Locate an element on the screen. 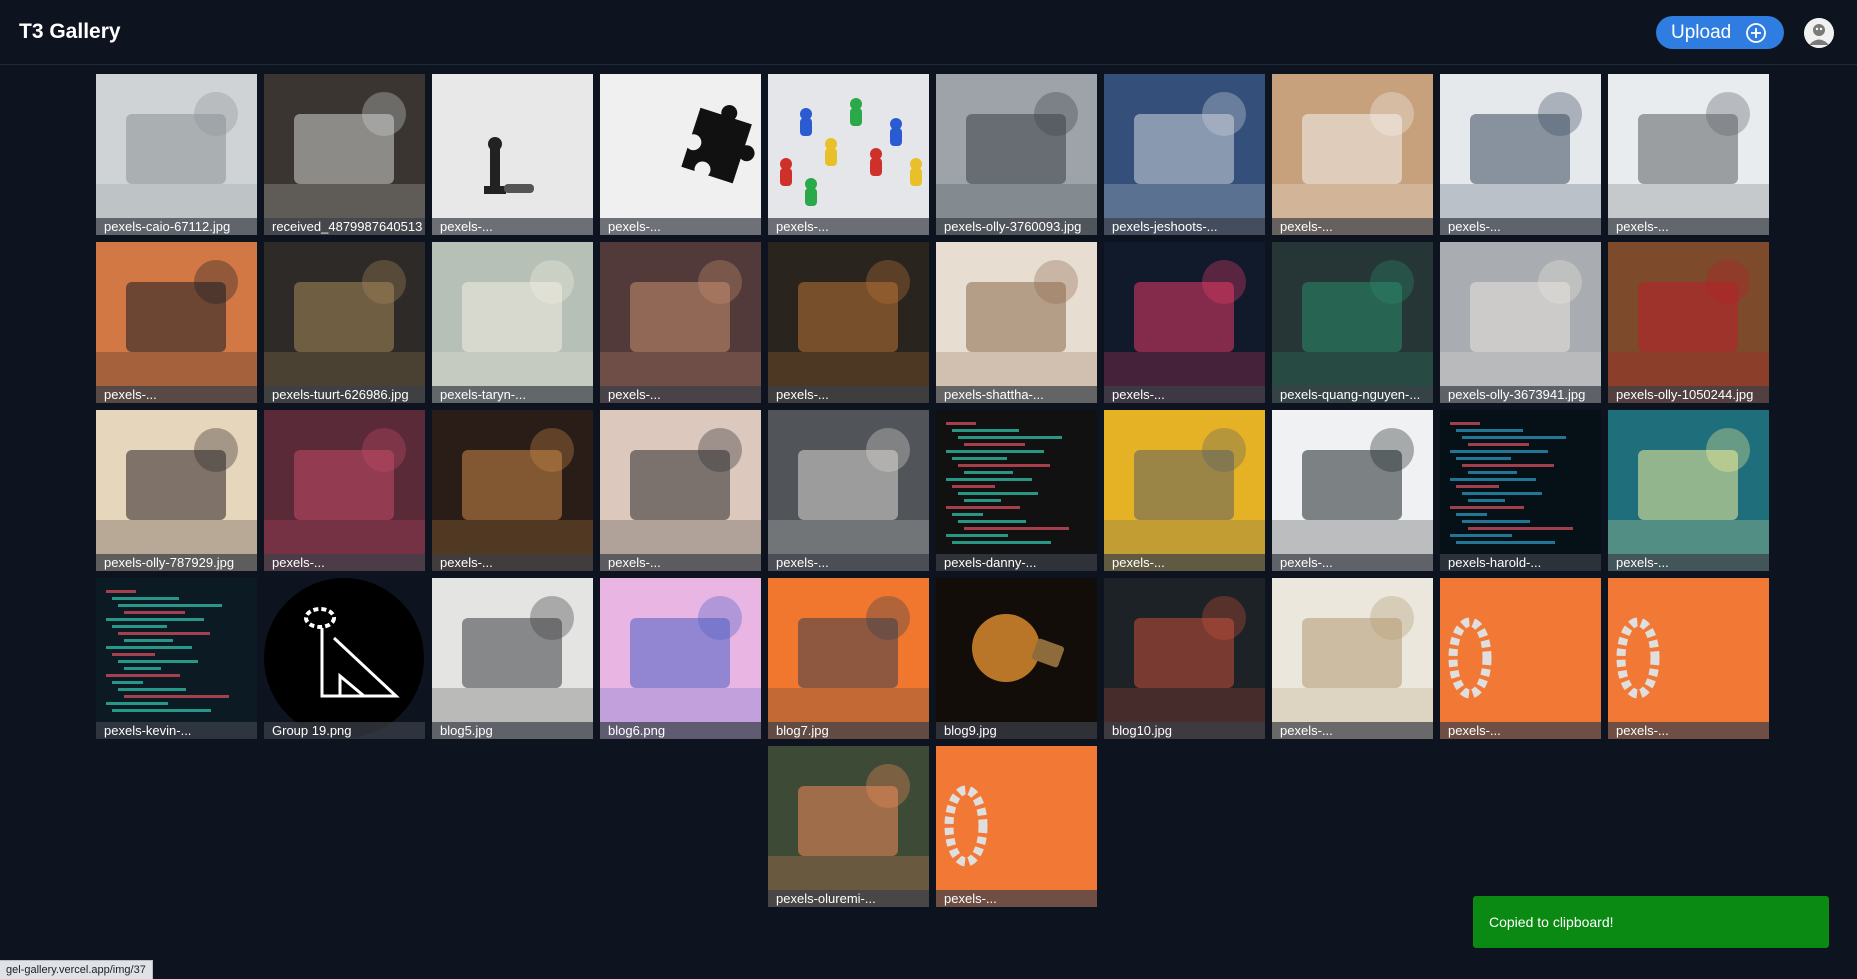 This screenshot has width=1857, height=979. gallery-image-tile: Group 19.png is located at coordinates (344, 658).